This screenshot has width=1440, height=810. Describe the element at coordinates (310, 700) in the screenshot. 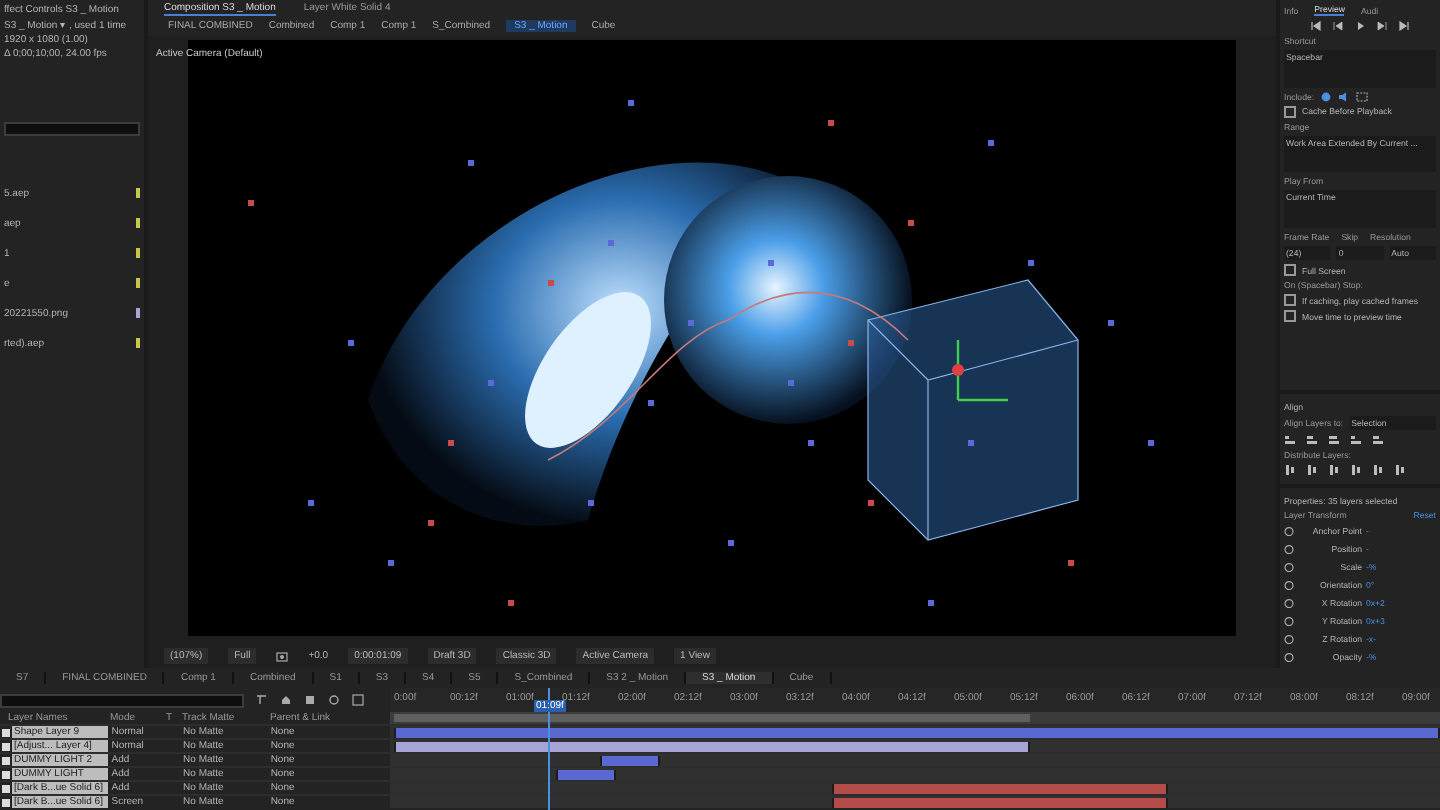

I see `frame-blend-icon` at that location.